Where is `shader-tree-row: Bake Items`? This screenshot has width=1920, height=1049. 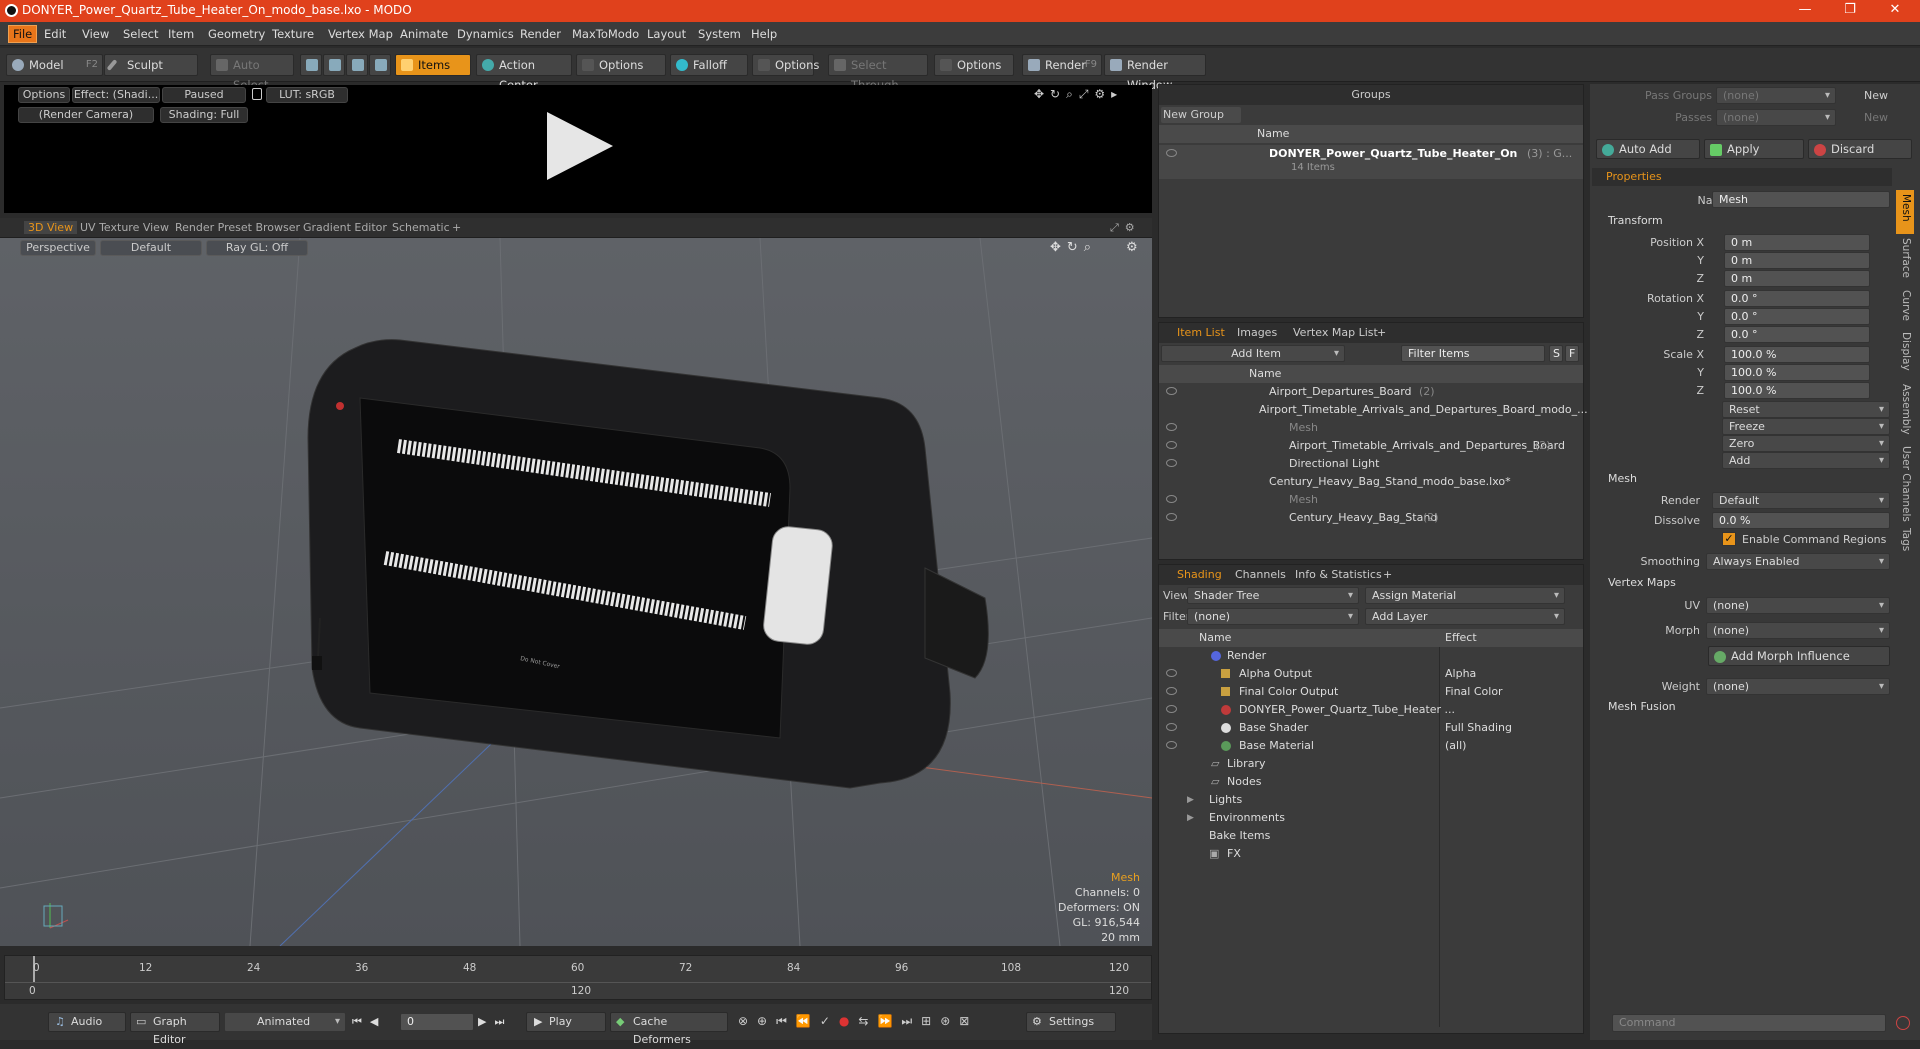
shader-tree-row: Bake Items is located at coordinates (1371, 836).